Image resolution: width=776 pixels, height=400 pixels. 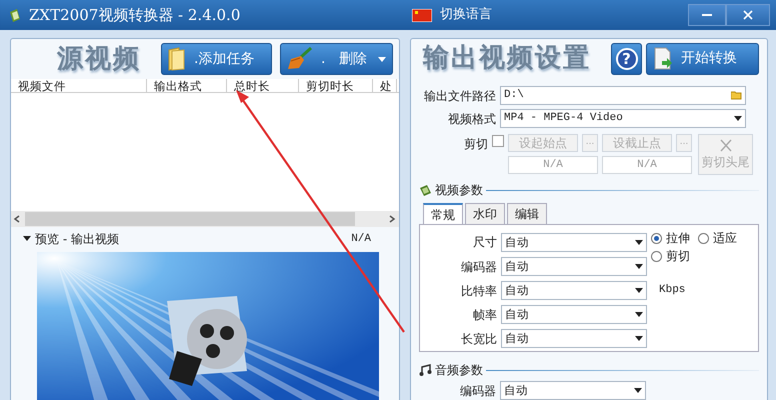 What do you see at coordinates (187, 85) in the screenshot?
I see `column-header: 输出格式` at bounding box center [187, 85].